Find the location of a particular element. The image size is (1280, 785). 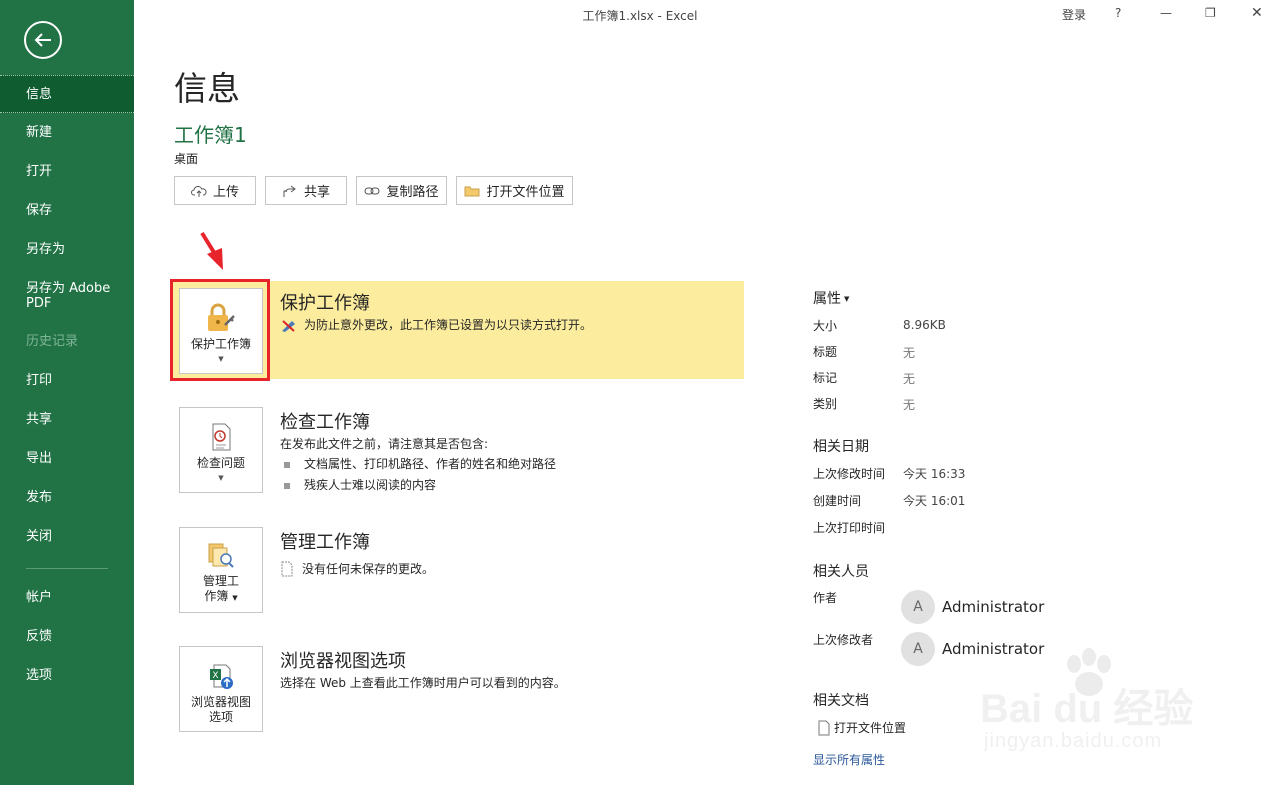

related-docs-heading: 相关文档 is located at coordinates (841, 701).